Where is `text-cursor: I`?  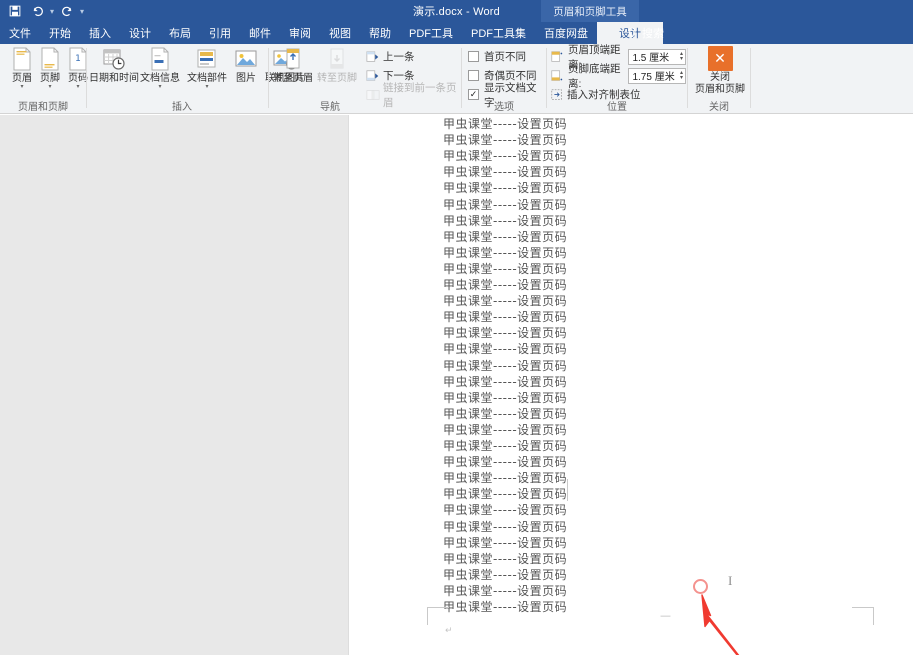 text-cursor: I is located at coordinates (730, 580).